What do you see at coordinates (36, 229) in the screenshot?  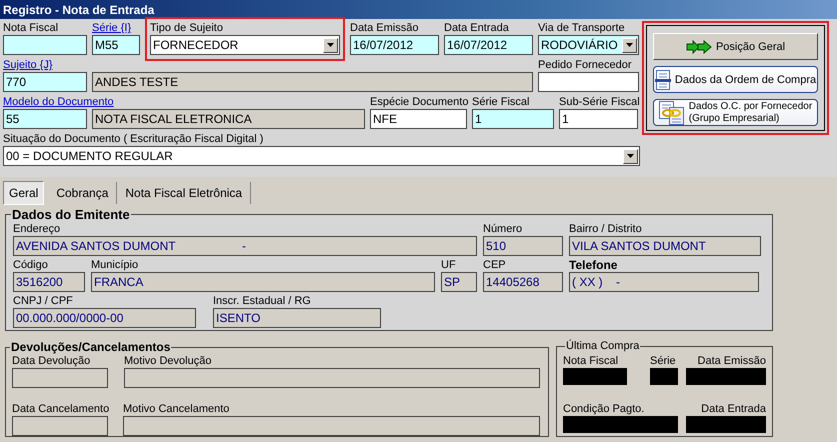 I see `field-label: Endereço` at bounding box center [36, 229].